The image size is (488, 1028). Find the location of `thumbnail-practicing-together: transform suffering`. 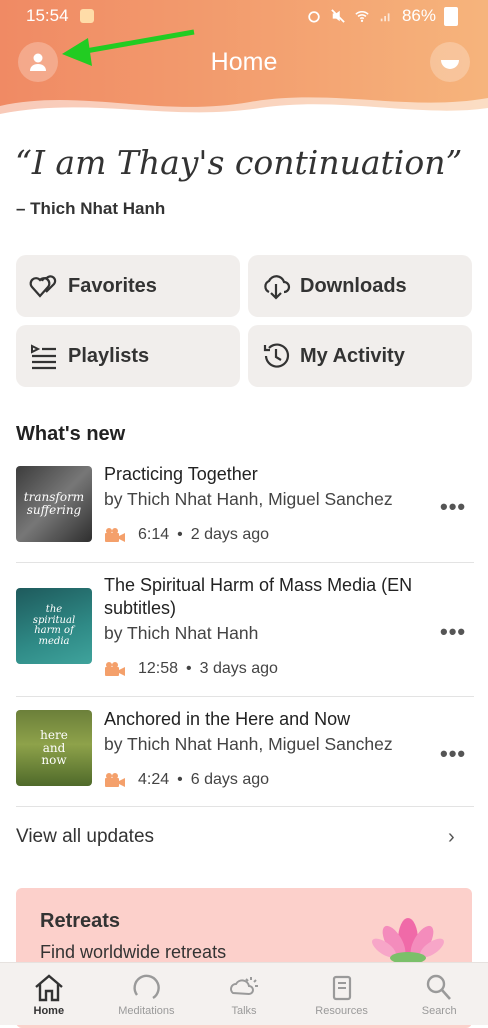

thumbnail-practicing-together: transform suffering is located at coordinates (54, 504).